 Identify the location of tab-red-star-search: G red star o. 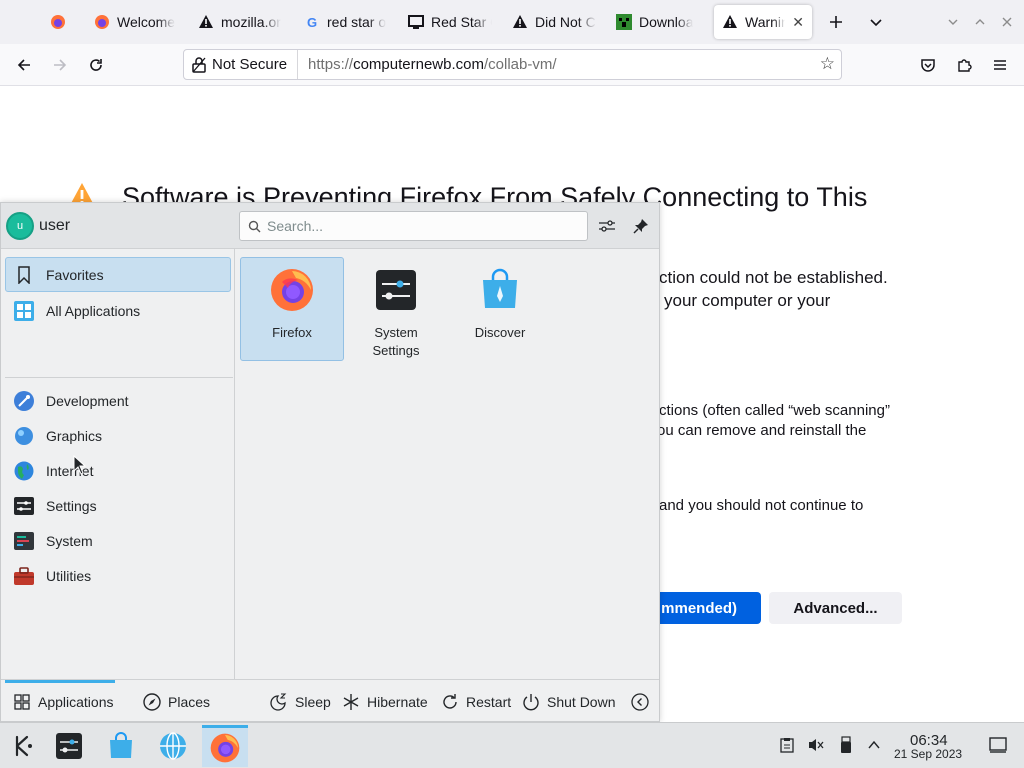
(346, 22).